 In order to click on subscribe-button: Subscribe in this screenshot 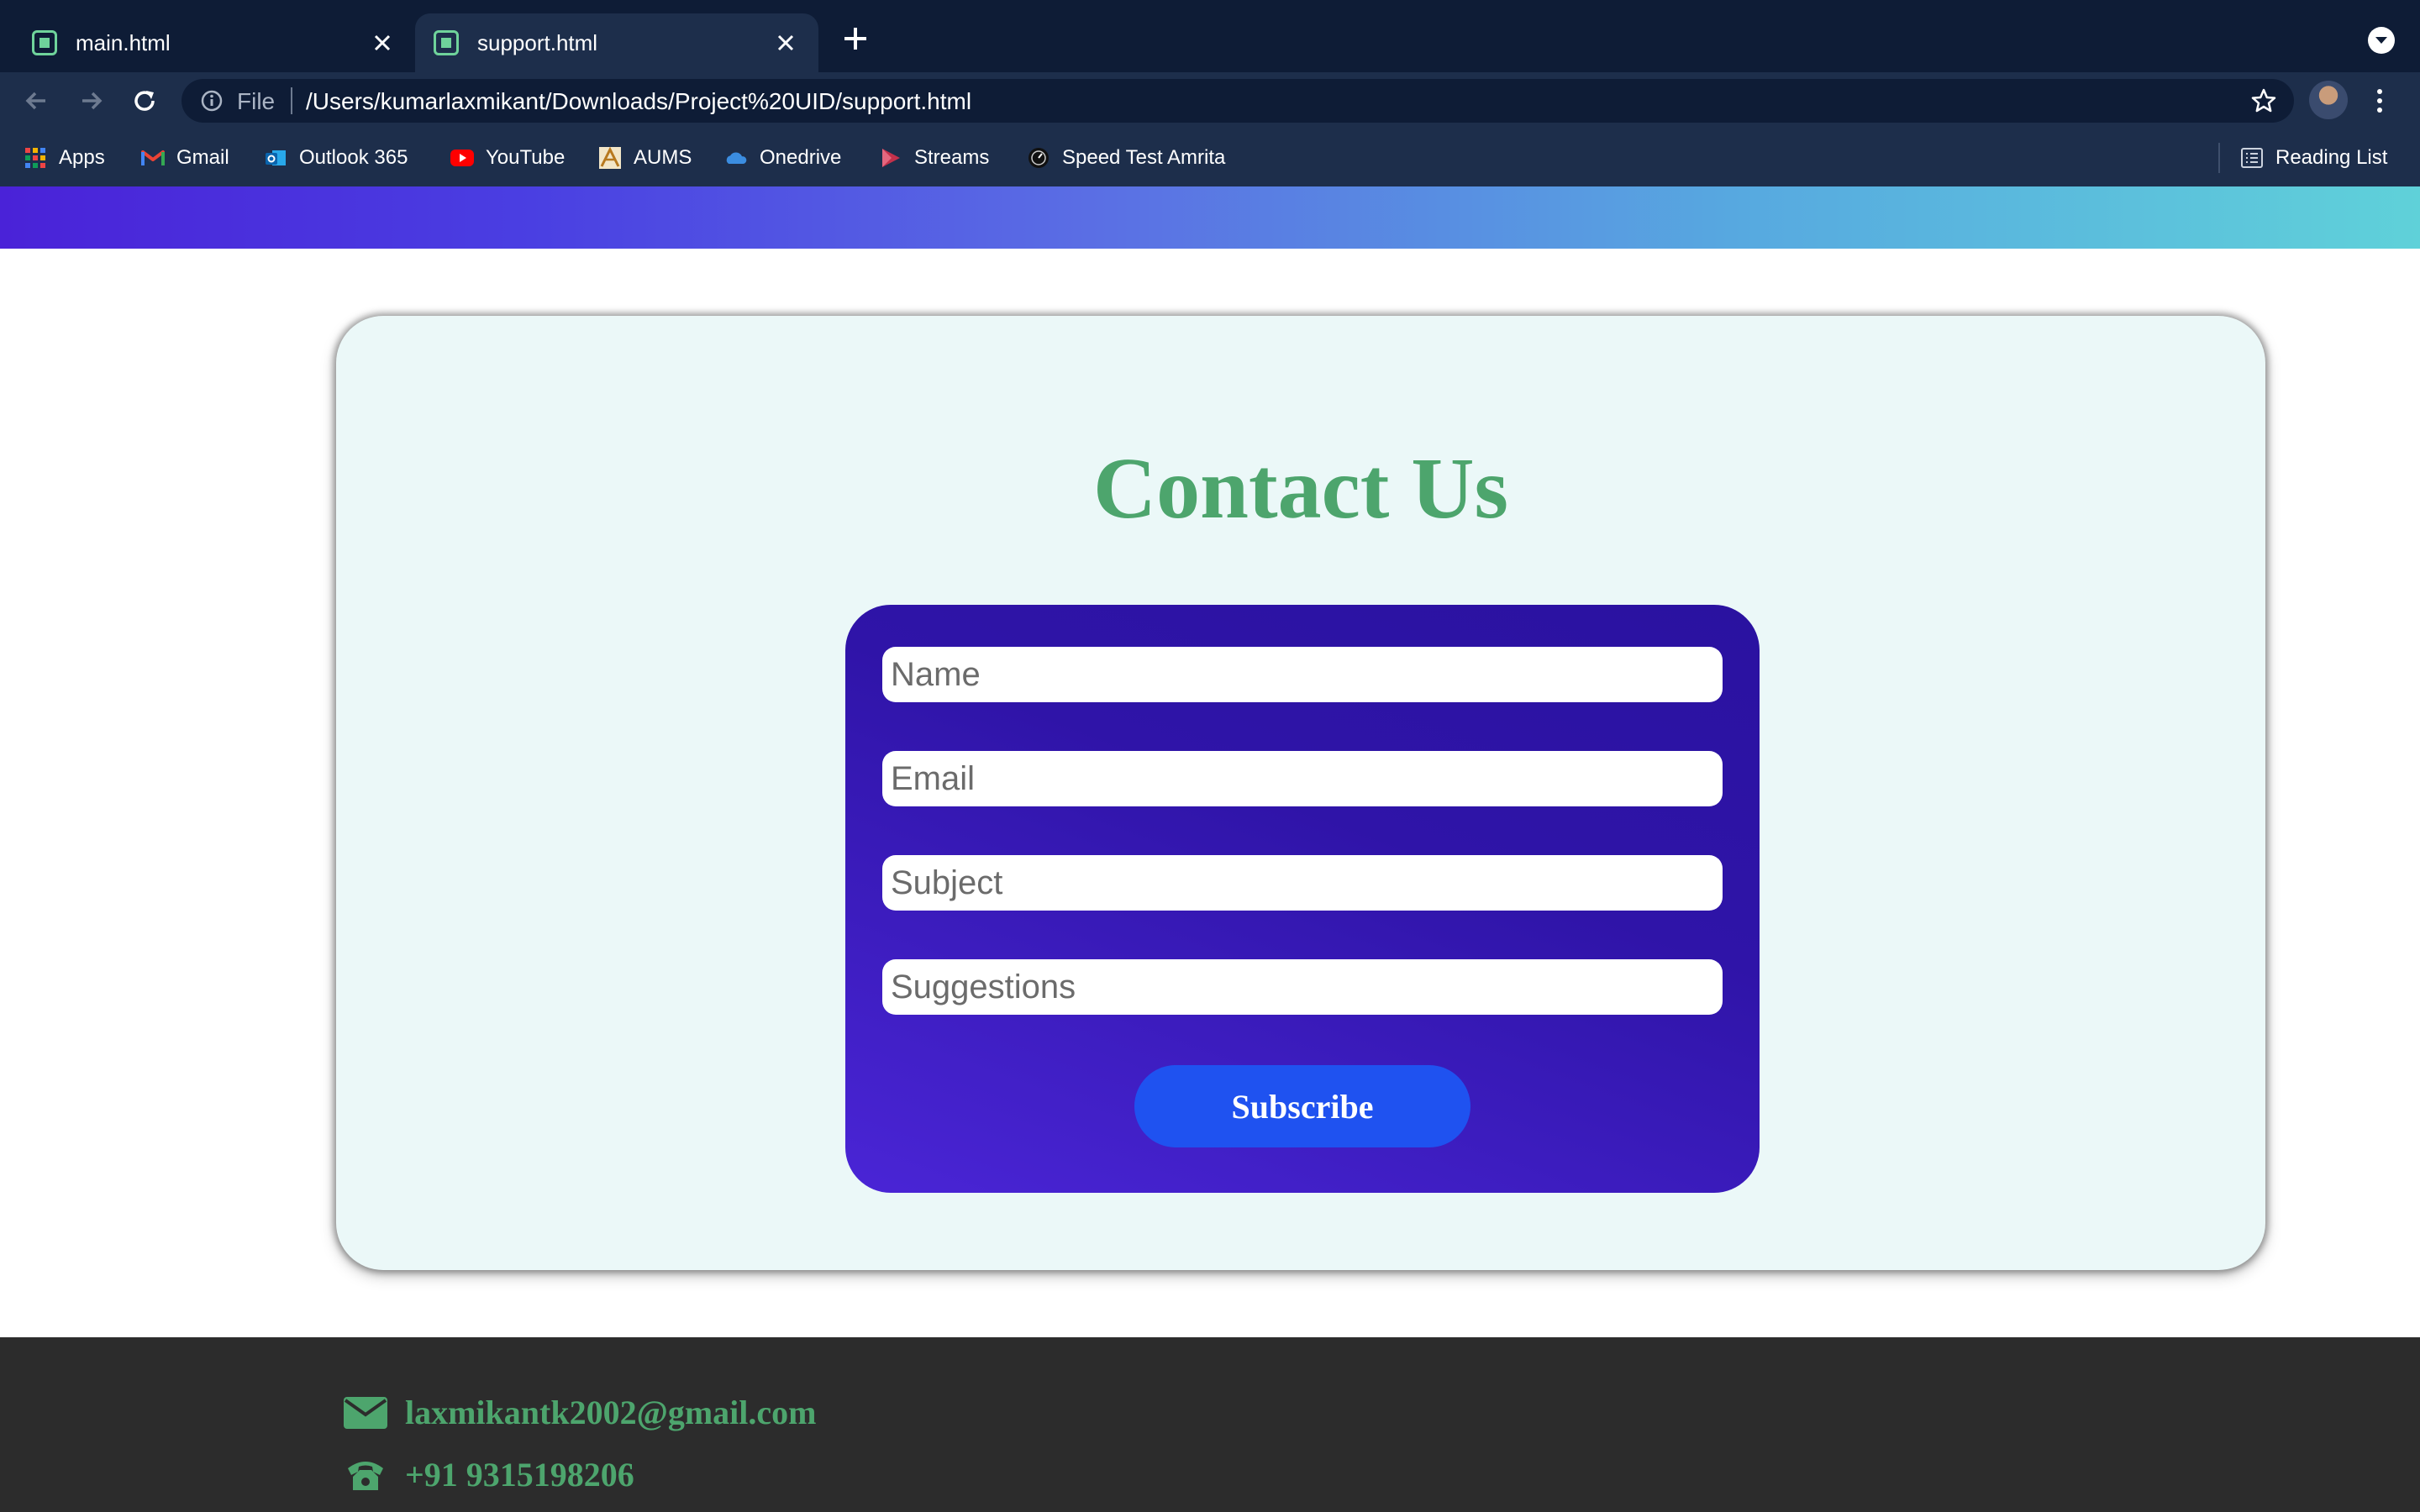, I will do `click(1302, 1106)`.